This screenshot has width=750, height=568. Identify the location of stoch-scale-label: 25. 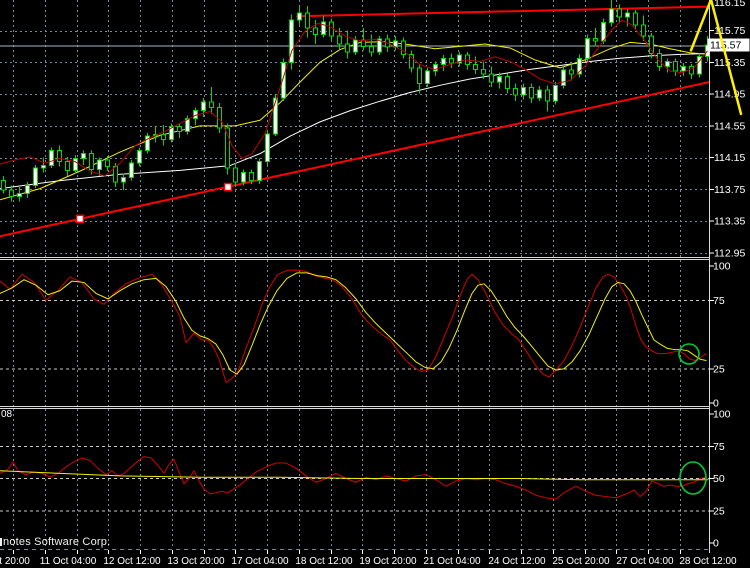
(719, 369).